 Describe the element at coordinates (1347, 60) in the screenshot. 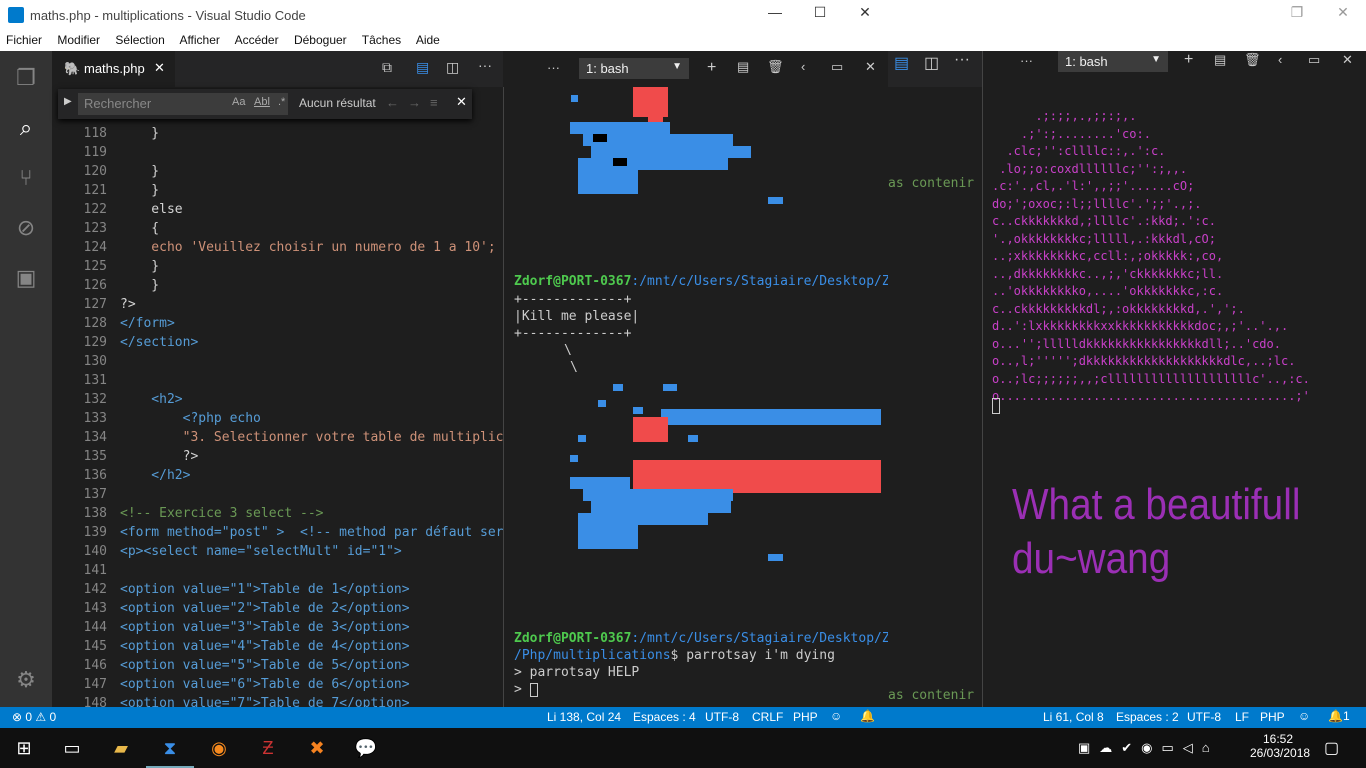

I see `close-panel-icon-2: ✕` at that location.